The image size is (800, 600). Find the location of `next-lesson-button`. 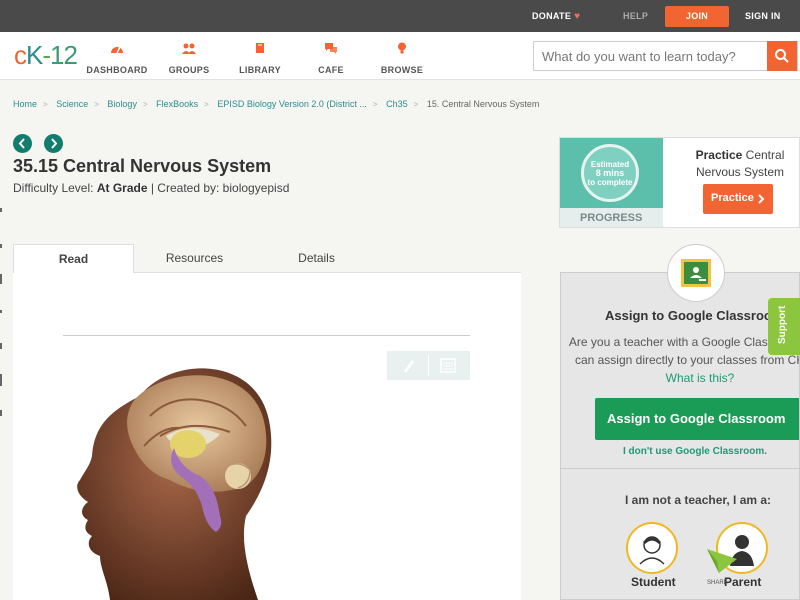

next-lesson-button is located at coordinates (53, 143).